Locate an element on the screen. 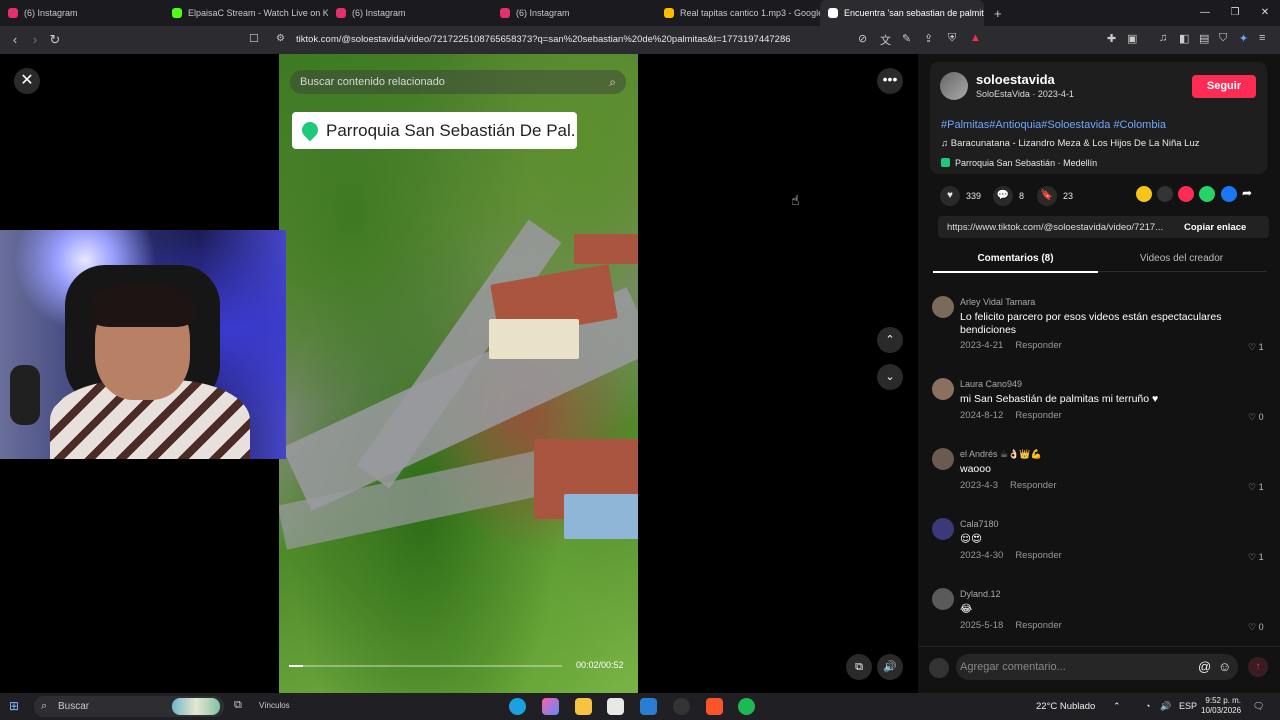 This screenshot has width=1280, height=720. send-comment-button: ↑ is located at coordinates (1258, 667).